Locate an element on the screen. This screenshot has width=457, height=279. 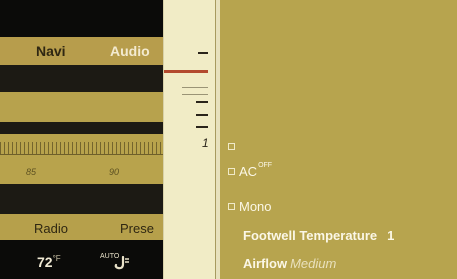
temperature-readout: 72°F is located at coordinates (49, 262).